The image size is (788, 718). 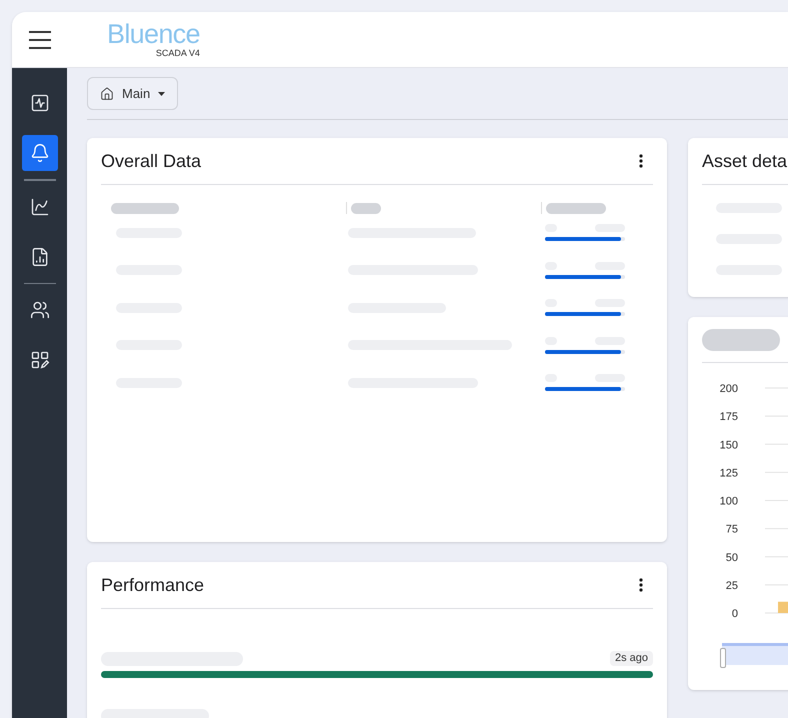 What do you see at coordinates (40, 103) in the screenshot?
I see `monitor-pulse-icon` at bounding box center [40, 103].